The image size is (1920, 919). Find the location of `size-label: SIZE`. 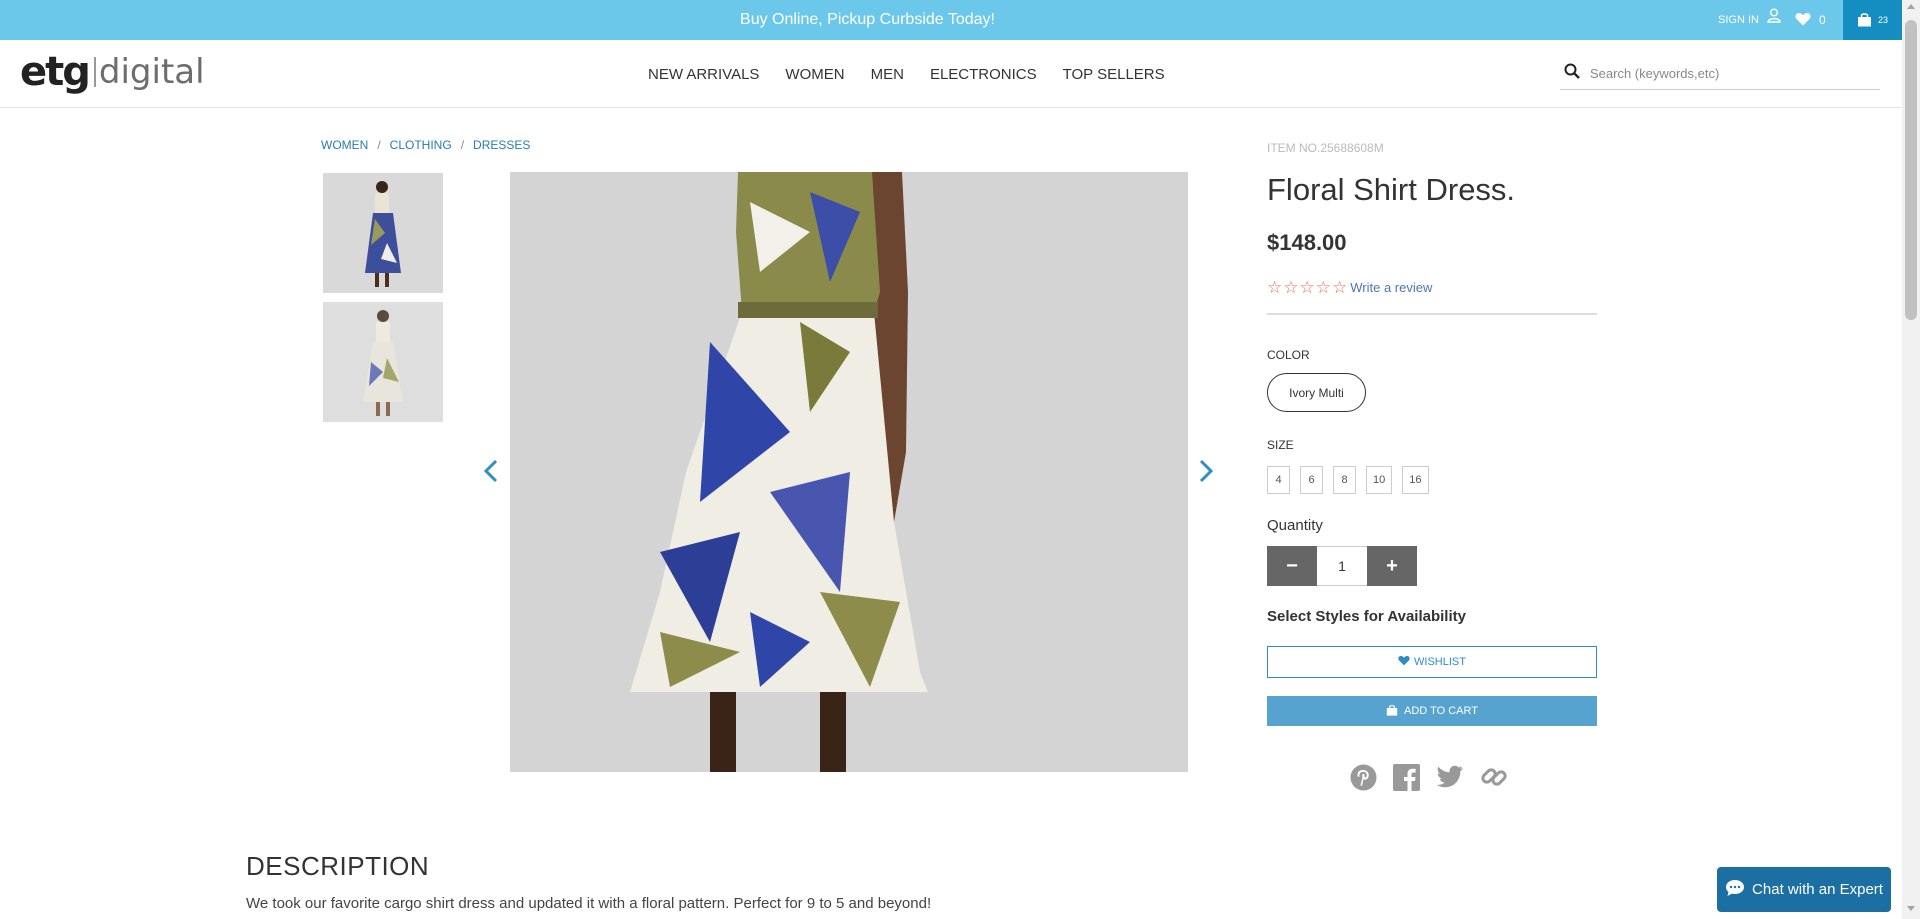

size-label: SIZE is located at coordinates (1280, 445).